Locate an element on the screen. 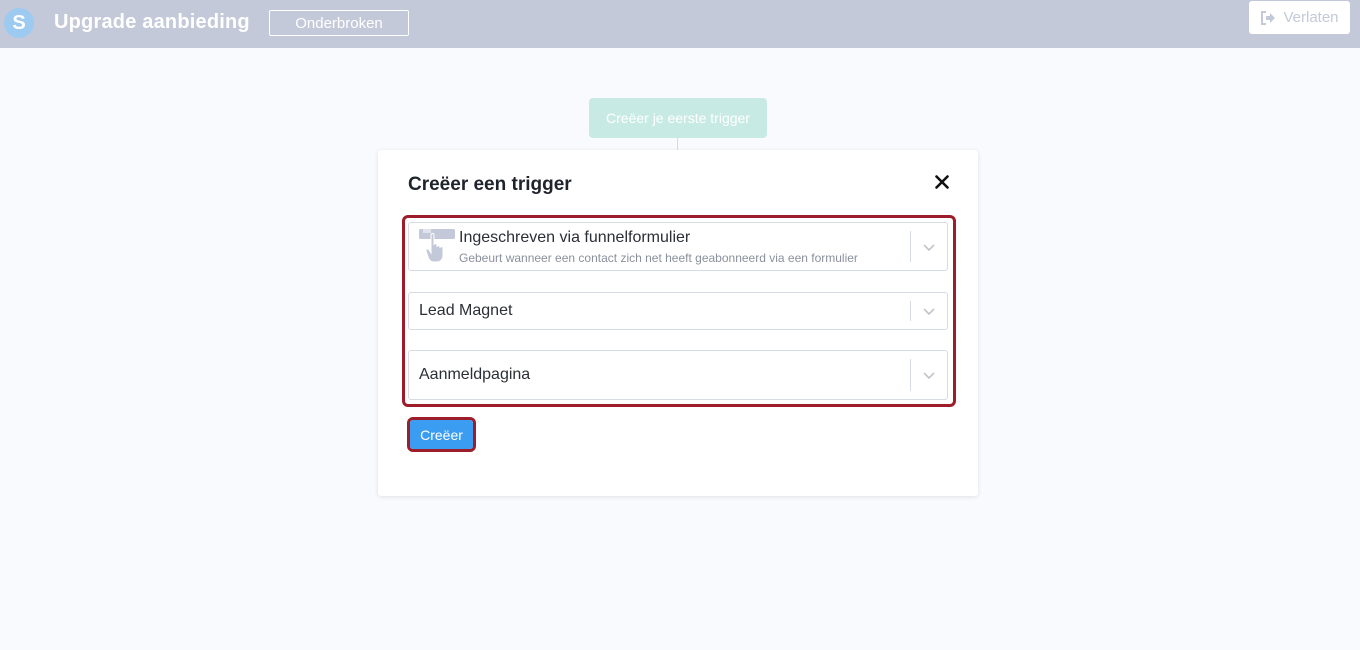 The width and height of the screenshot is (1360, 650). create-button: Creëer is located at coordinates (441, 434).